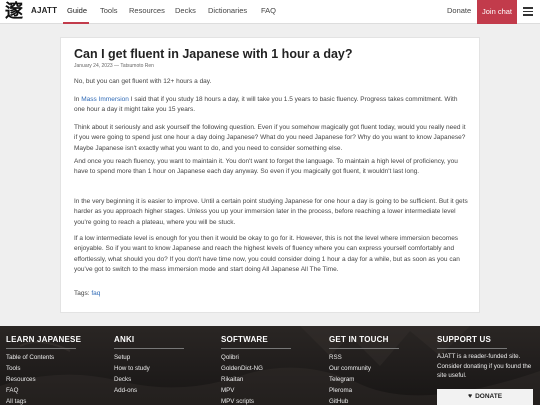 Image resolution: width=540 pixels, height=405 pixels. I want to click on heart-icon: ♥, so click(470, 396).